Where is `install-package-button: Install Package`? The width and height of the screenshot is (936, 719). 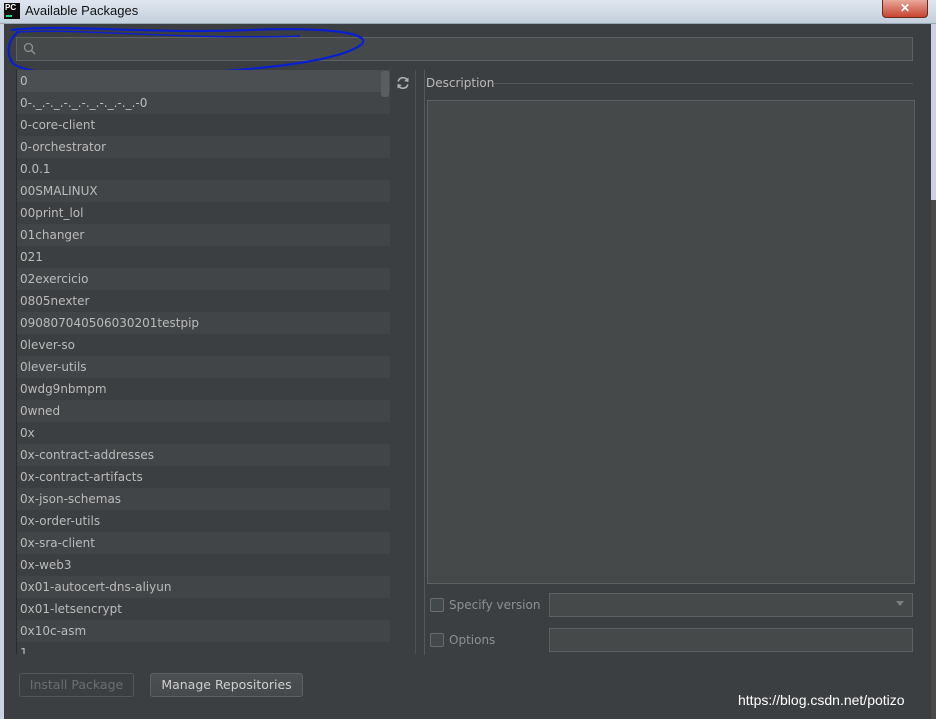
install-package-button: Install Package is located at coordinates (76, 685).